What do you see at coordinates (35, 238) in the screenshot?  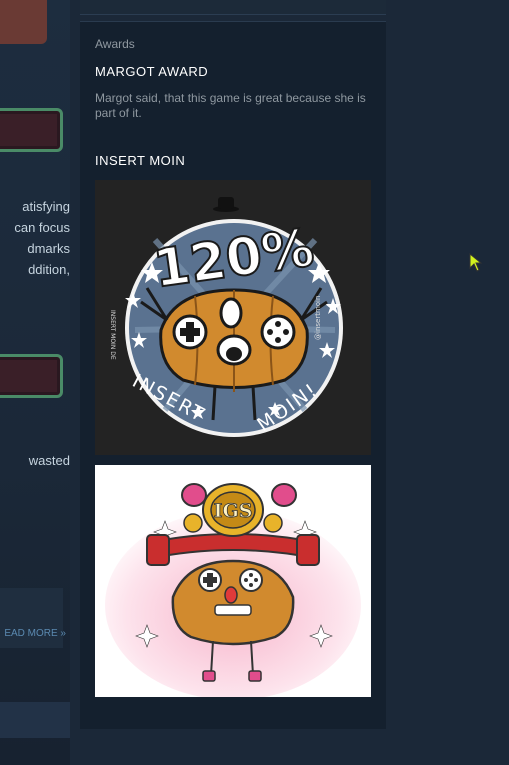 I see `review-text-snippet: atisfying can focus dmarks ddition,` at bounding box center [35, 238].